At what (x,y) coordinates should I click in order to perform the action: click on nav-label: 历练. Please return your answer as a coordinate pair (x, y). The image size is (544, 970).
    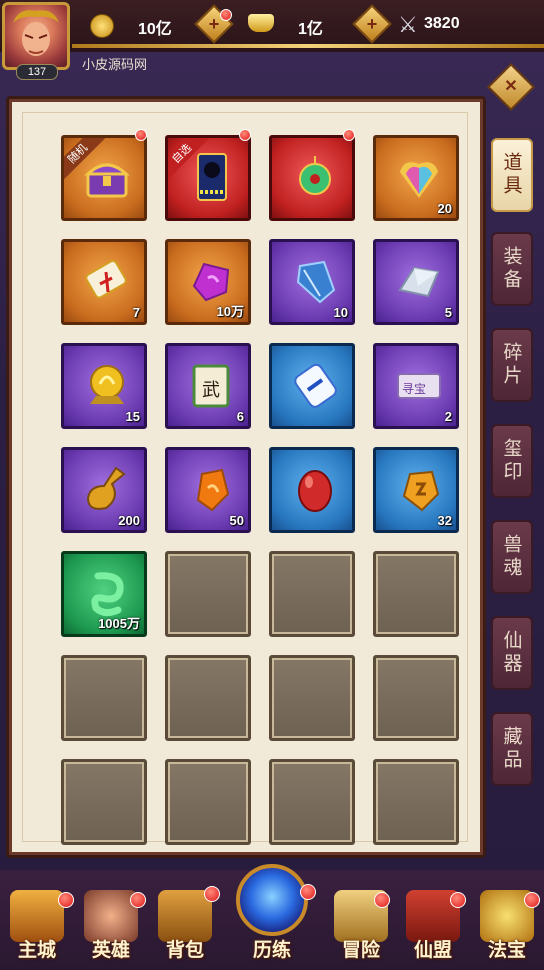
    Looking at the image, I should click on (271, 950).